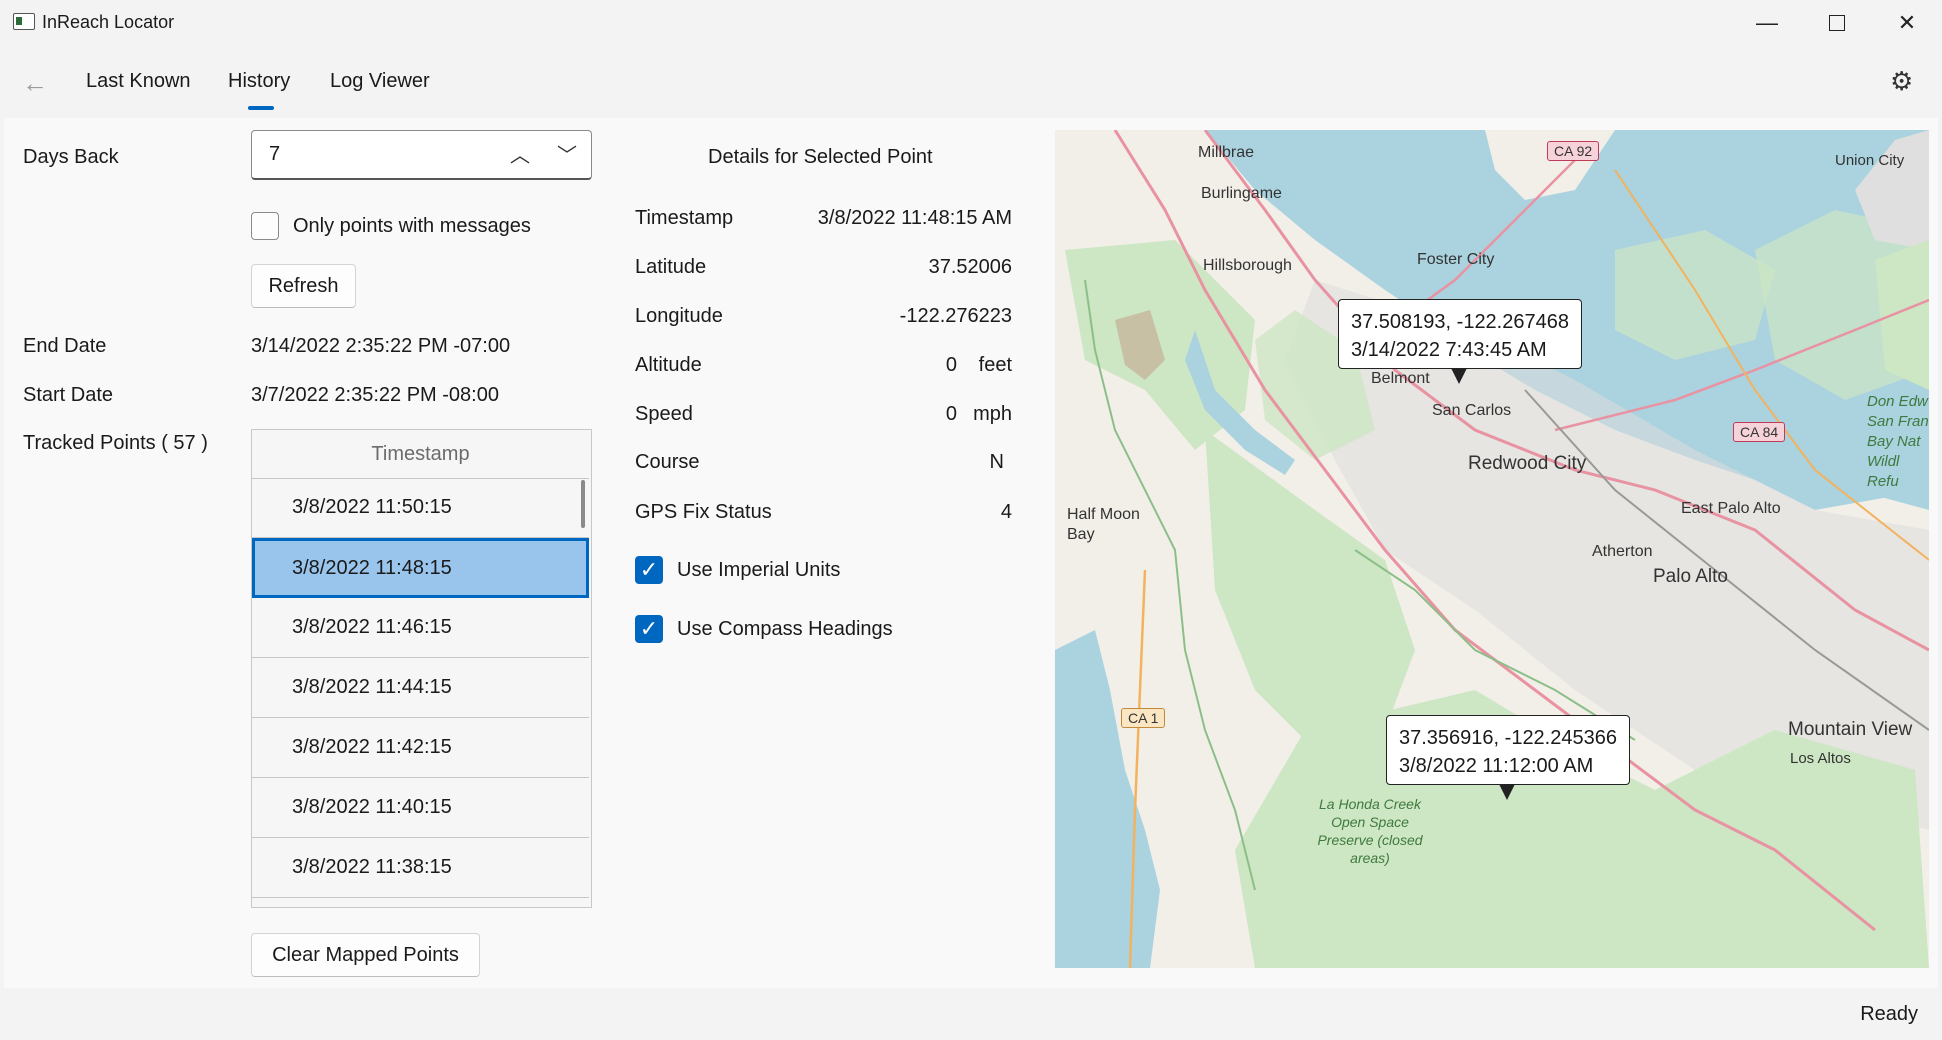 The width and height of the screenshot is (1942, 1040). What do you see at coordinates (381, 346) in the screenshot?
I see `end-date-value: 3/14/2022 2:35:22 PM -07:00` at bounding box center [381, 346].